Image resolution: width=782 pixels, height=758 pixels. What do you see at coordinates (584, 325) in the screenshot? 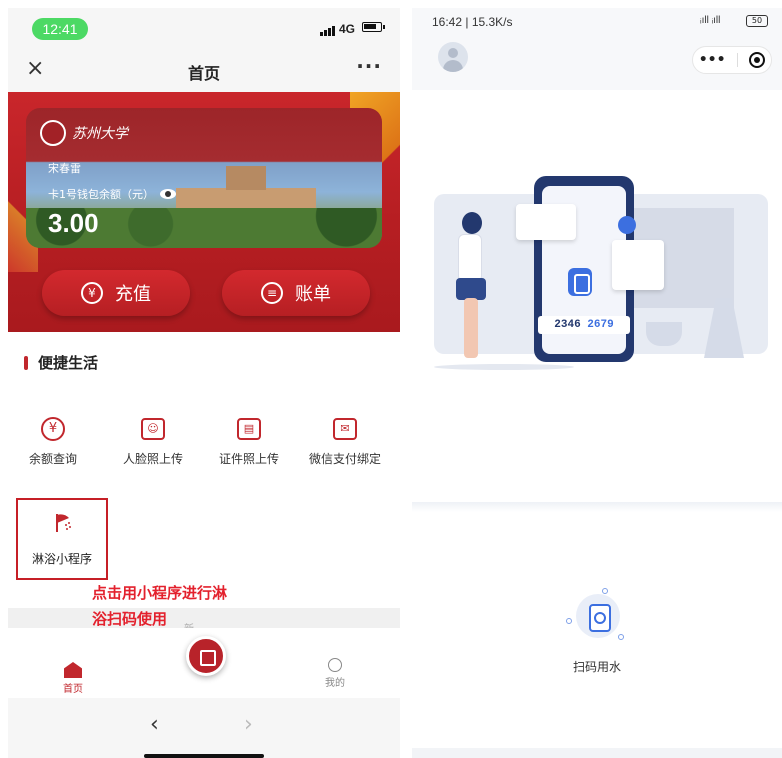
I see `illustration-number: 2346 2679` at bounding box center [584, 325].